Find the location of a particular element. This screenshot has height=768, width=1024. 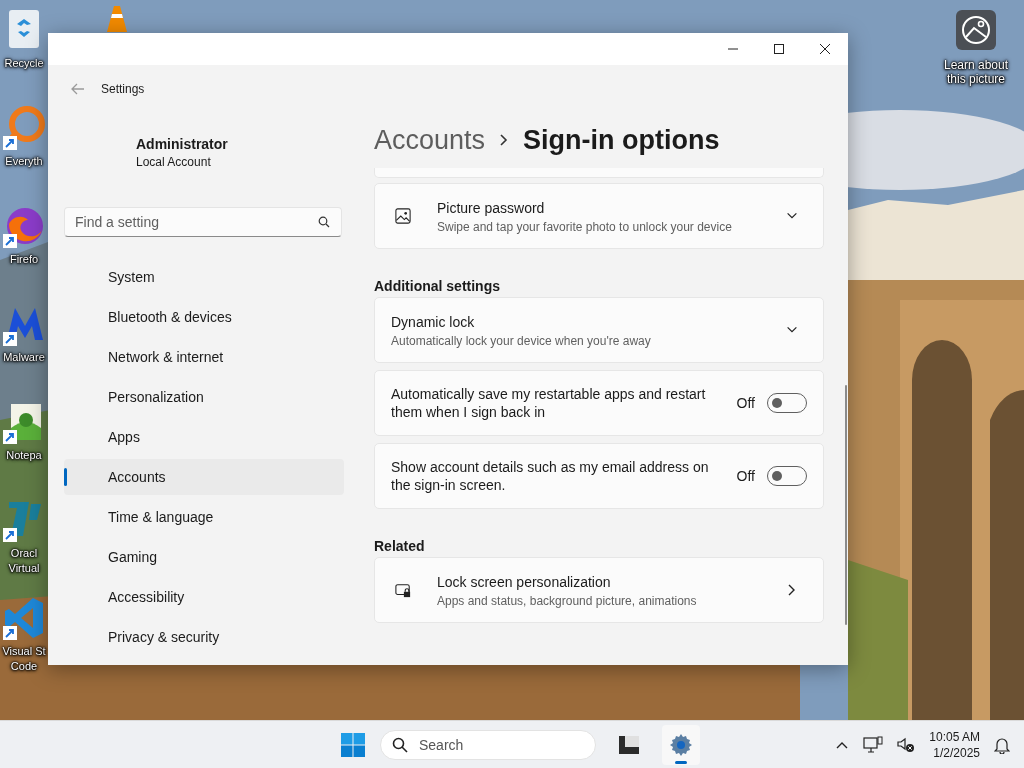

icon-label: Firefo is located at coordinates (24, 259).